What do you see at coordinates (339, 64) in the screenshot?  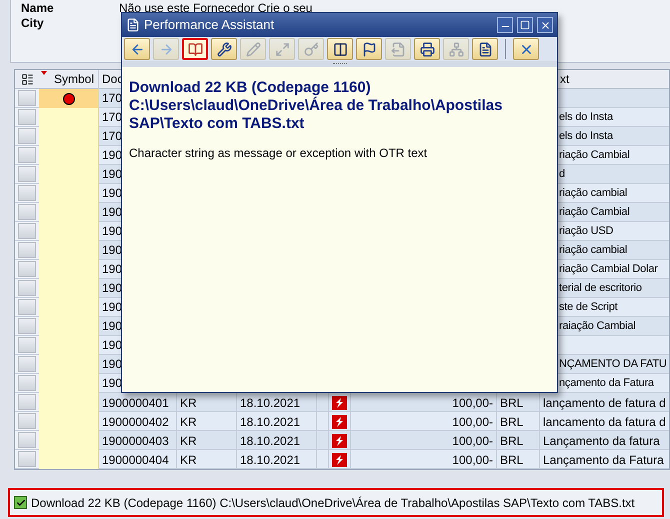 I see `splitter-handle` at bounding box center [339, 64].